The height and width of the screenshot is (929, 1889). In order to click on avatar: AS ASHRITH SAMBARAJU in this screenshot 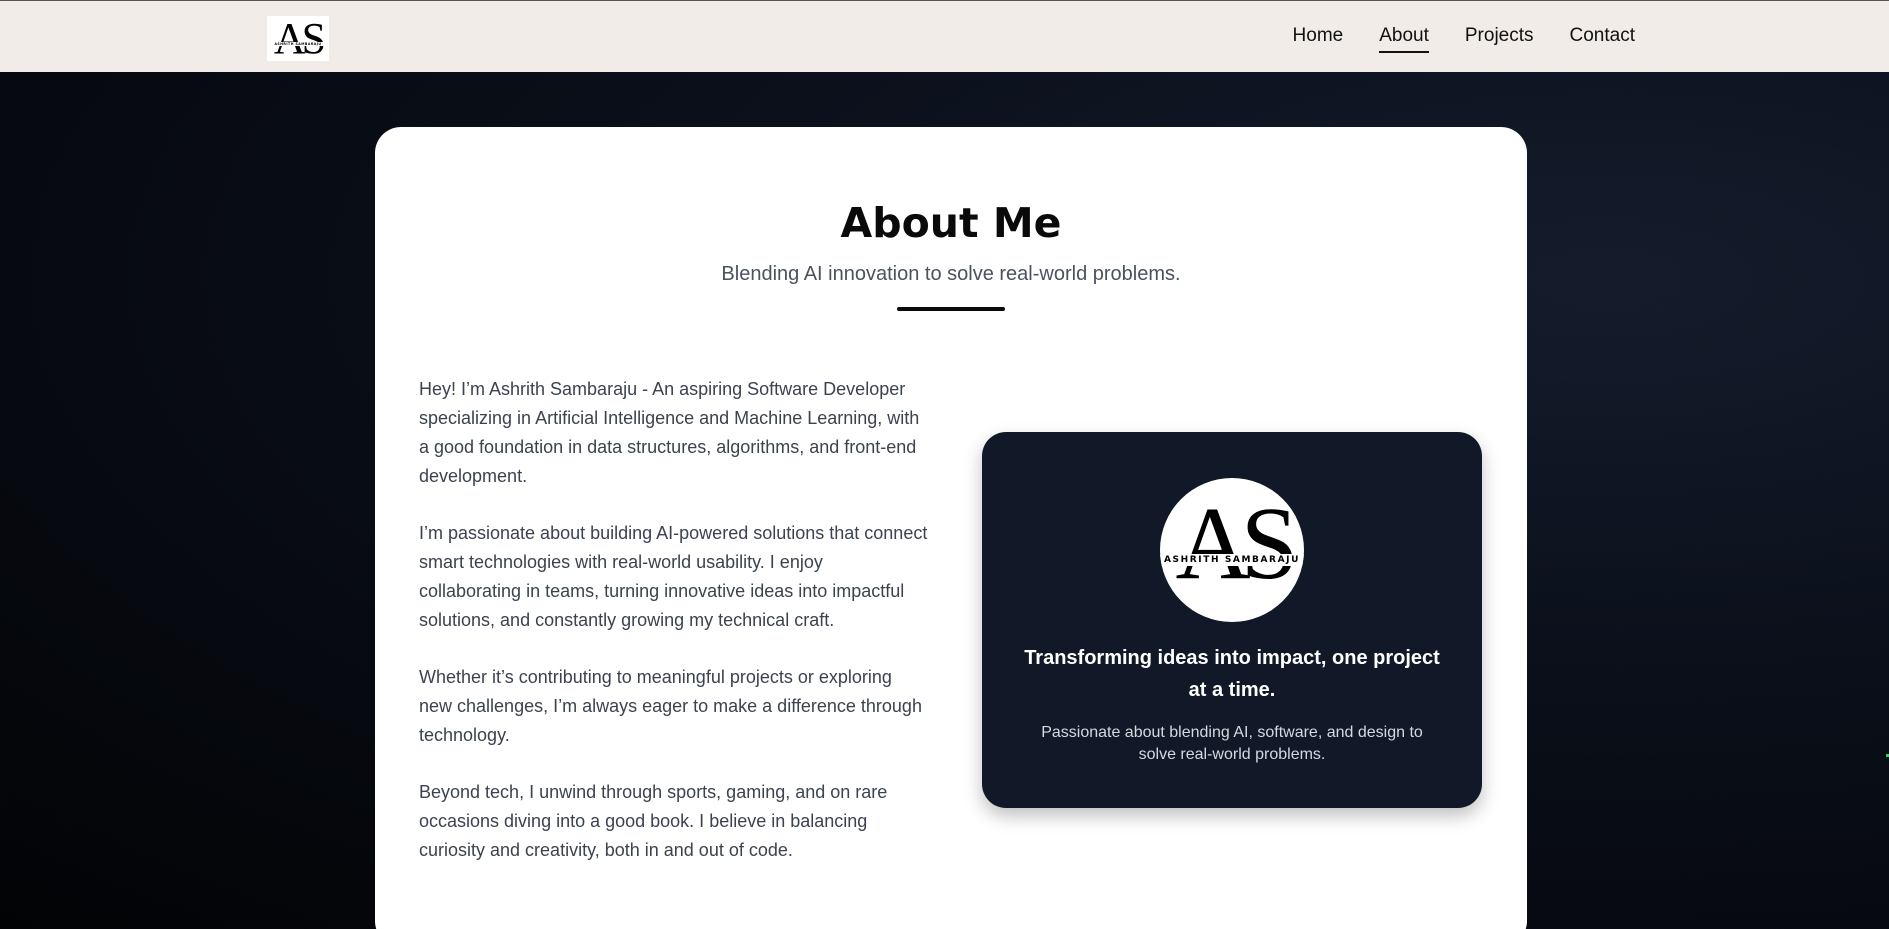, I will do `click(1232, 550)`.